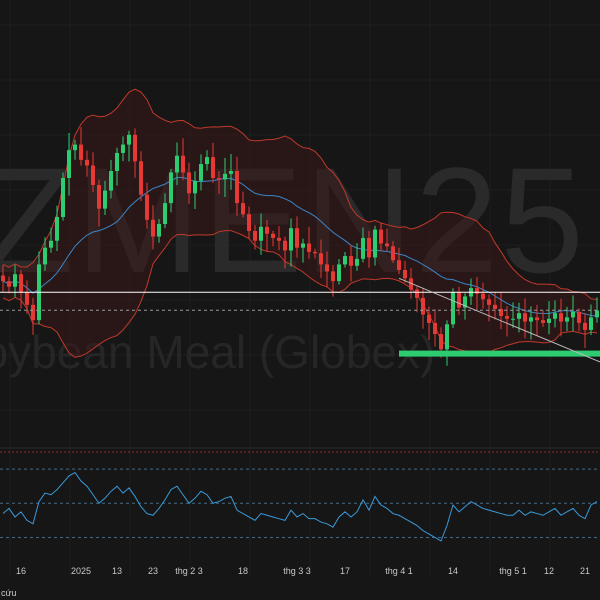 The height and width of the screenshot is (600, 600). Describe the element at coordinates (243, 571) in the screenshot. I see `x-tick-label: 18` at that location.